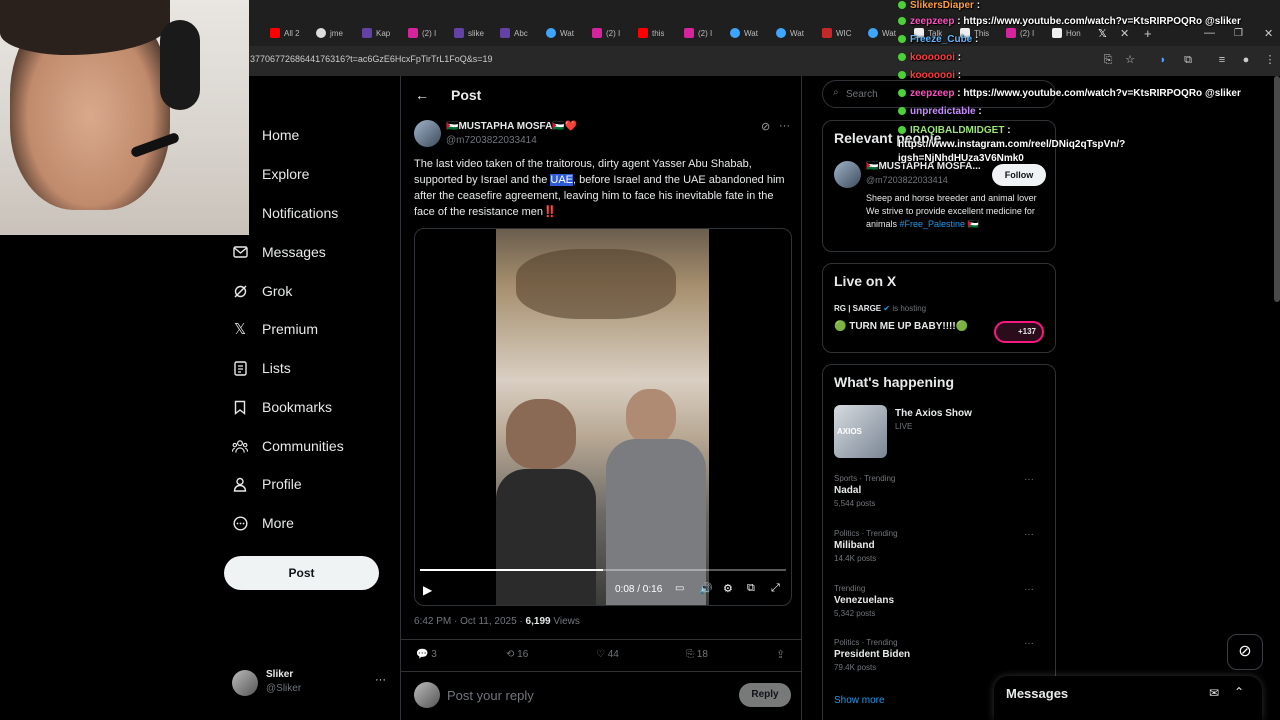 The image size is (1280, 720). I want to click on trend-item: Sports · Trending Nadal 5,544 posts ···, so click(940, 491).